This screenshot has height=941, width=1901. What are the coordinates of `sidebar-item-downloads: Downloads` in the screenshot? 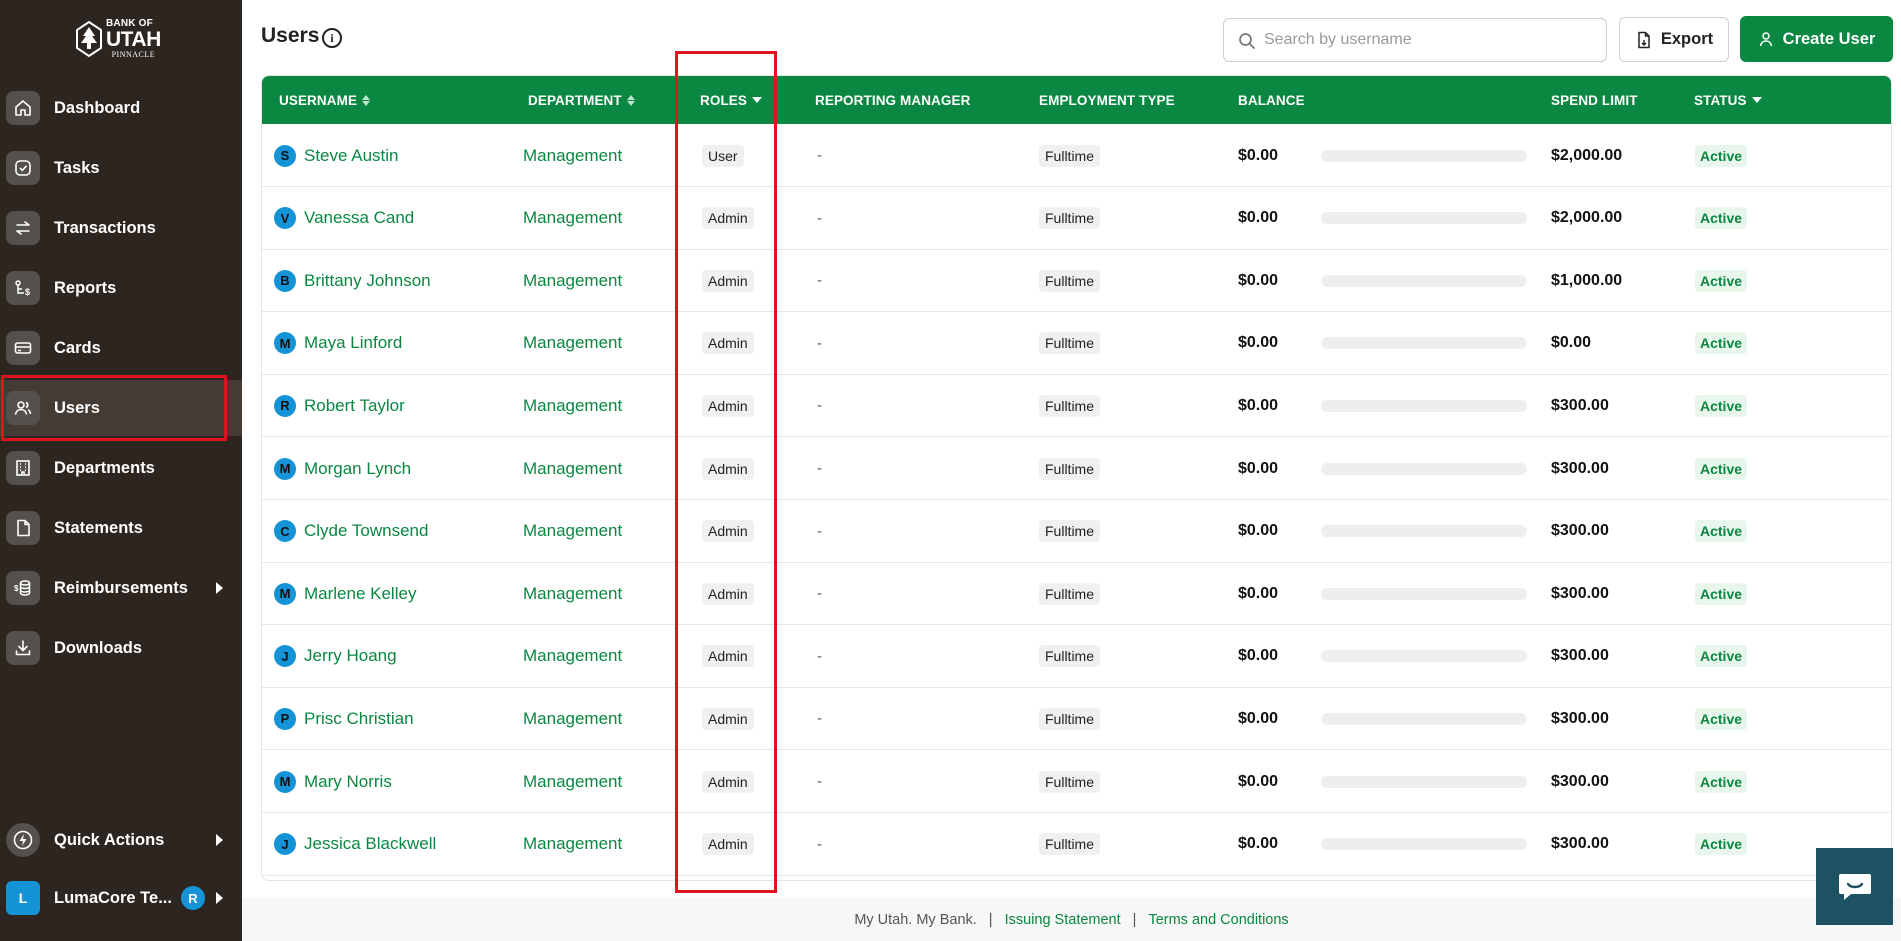 It's located at (121, 648).